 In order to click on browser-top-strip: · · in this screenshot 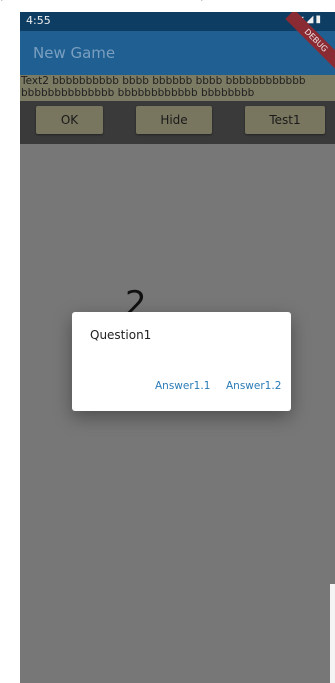, I will do `click(167, 6)`.